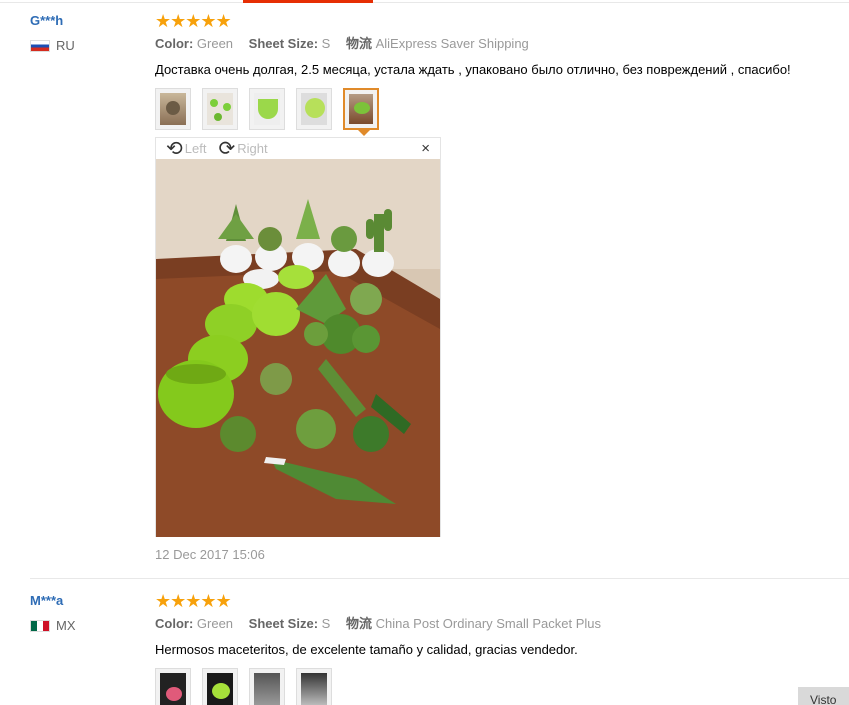 The image size is (849, 705). Describe the element at coordinates (85, 45) in the screenshot. I see `reviewer-country: RU` at that location.